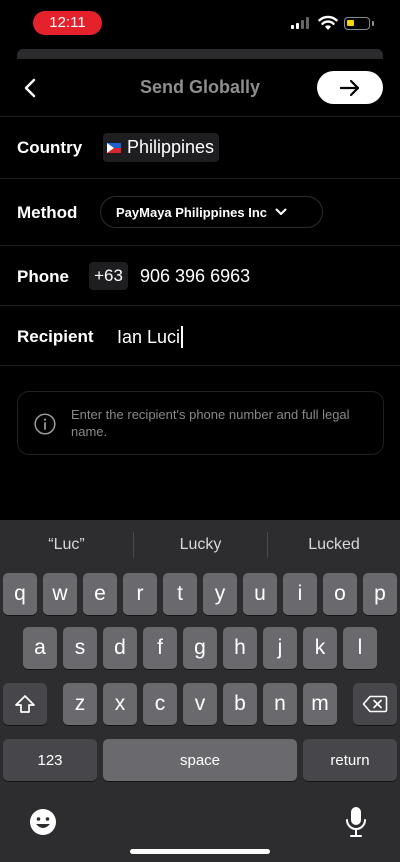 Image resolution: width=400 pixels, height=862 pixels. I want to click on method-dropdown: PayMaya Philippines Inc, so click(211, 212).